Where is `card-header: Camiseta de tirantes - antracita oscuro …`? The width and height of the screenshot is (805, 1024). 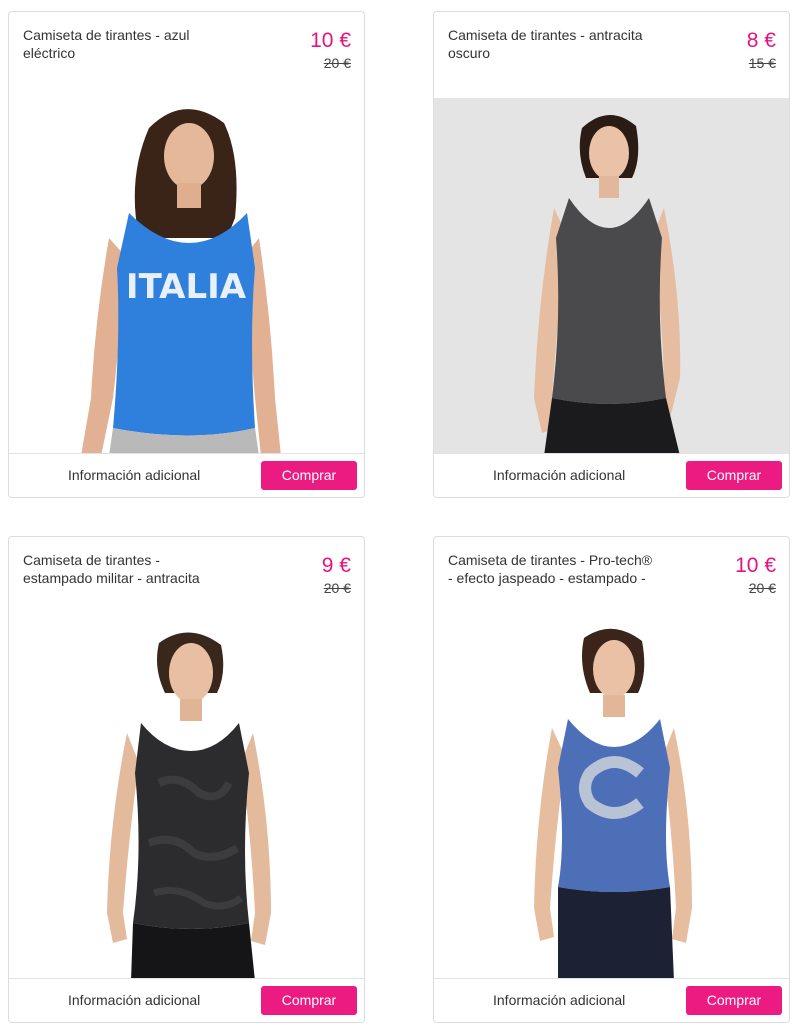 card-header: Camiseta de tirantes - antracita oscuro … is located at coordinates (611, 55).